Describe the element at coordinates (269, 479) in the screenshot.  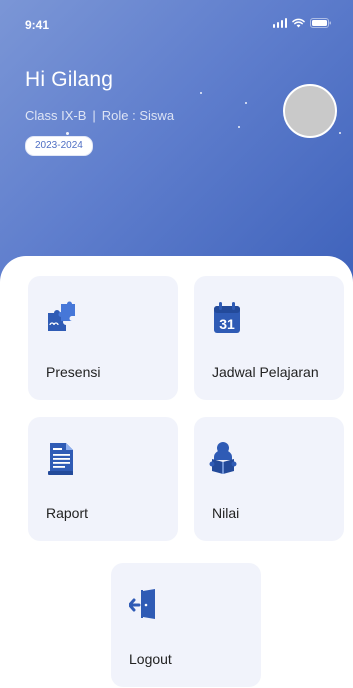
I see `nilai-card: Nilai` at that location.